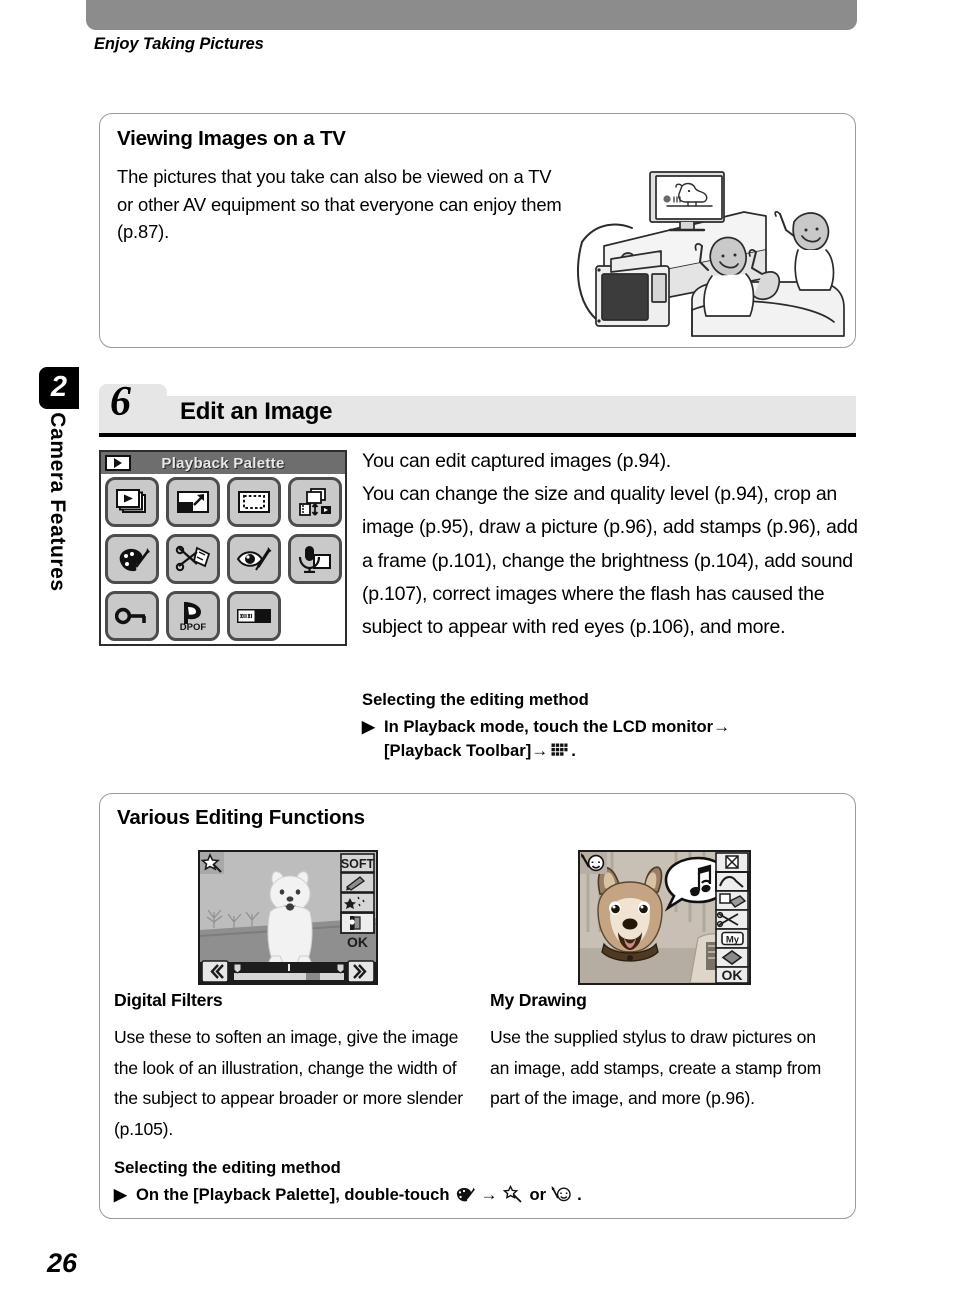  Describe the element at coordinates (192, 627) in the screenshot. I see `svg-text: DPOF` at that location.